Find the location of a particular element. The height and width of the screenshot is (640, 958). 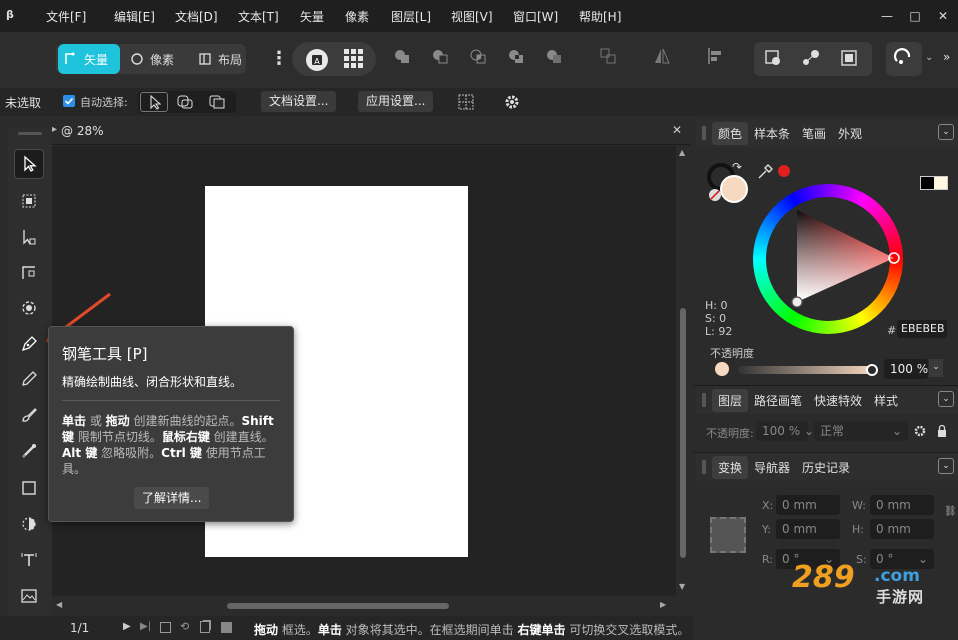

tab-history: 历史记录 is located at coordinates (826, 467).